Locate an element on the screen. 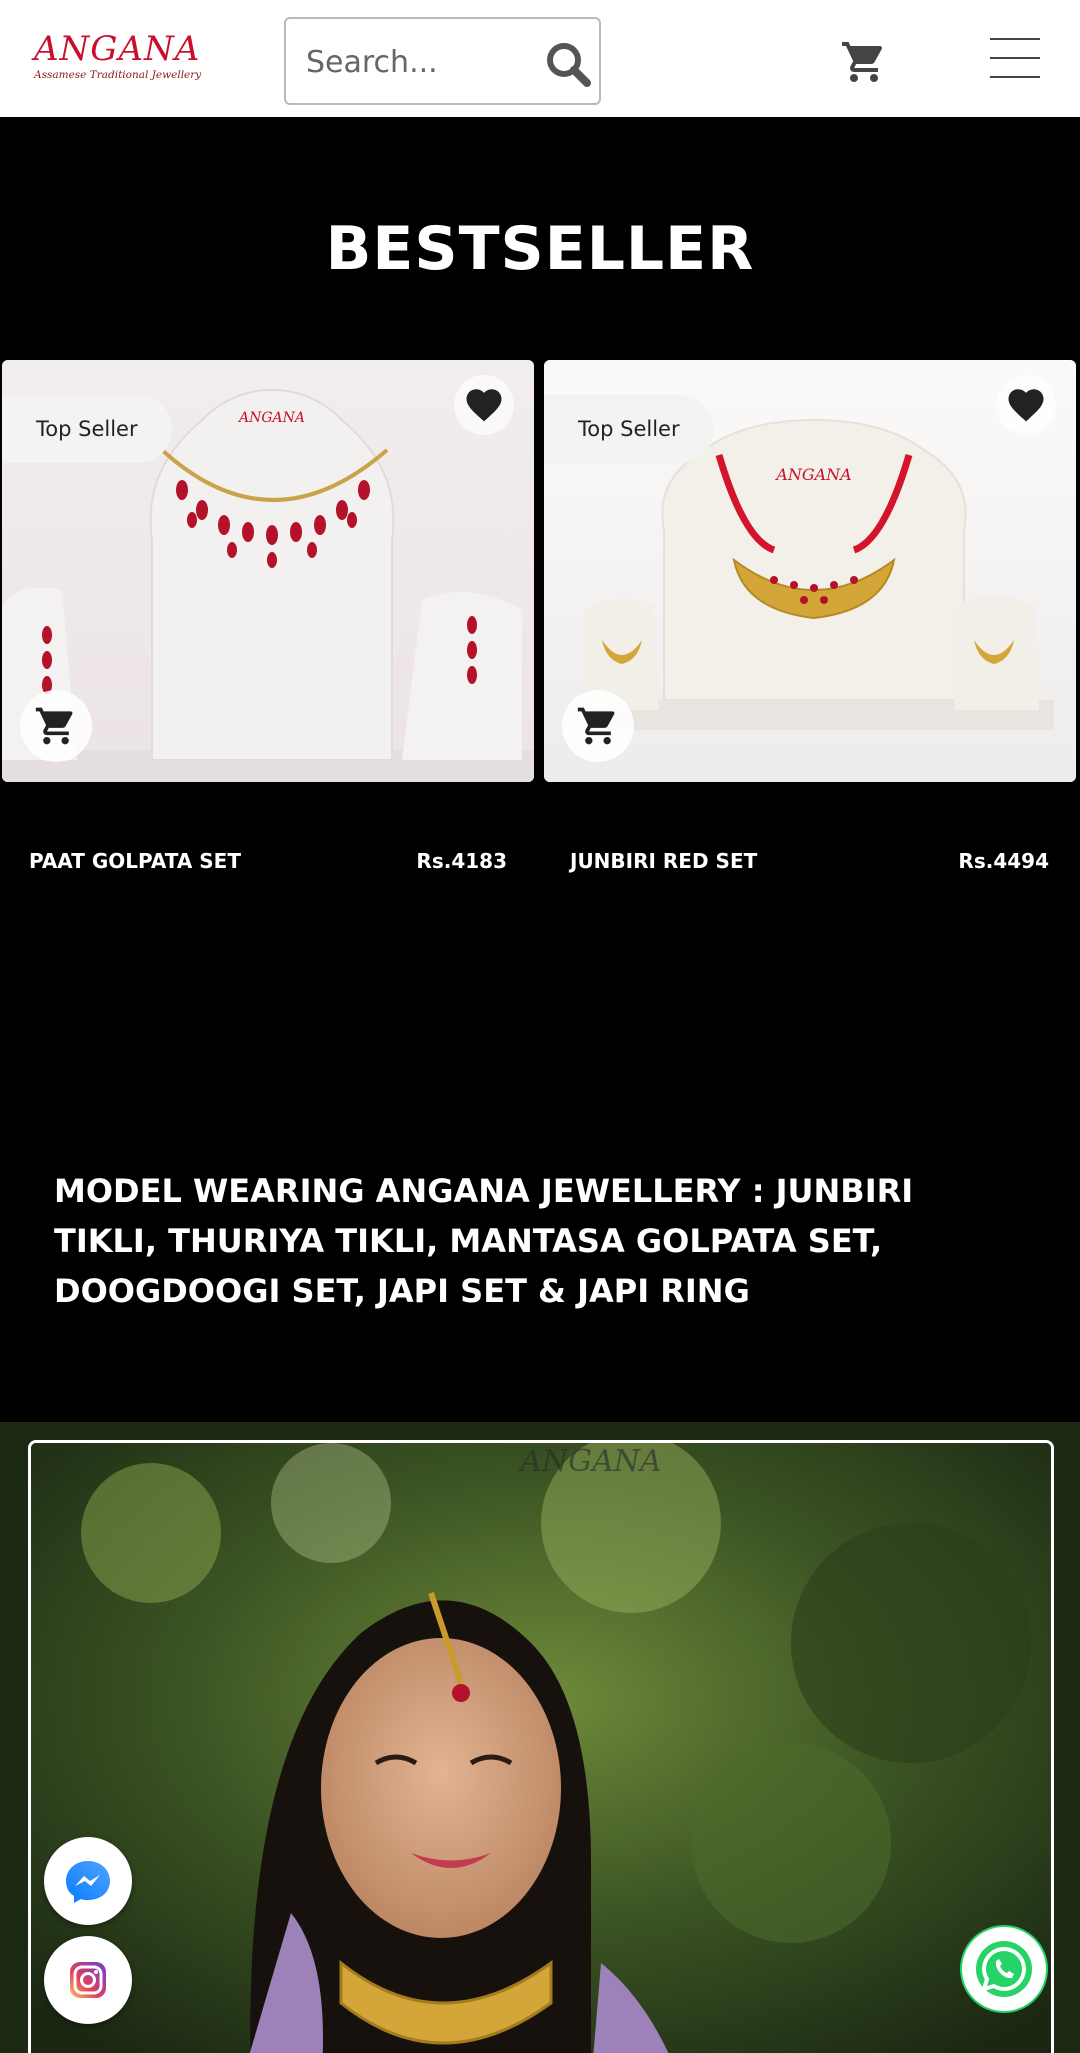 Image resolution: width=1080 pixels, height=2053 pixels. product-price: Rs.4494 is located at coordinates (1003, 861).